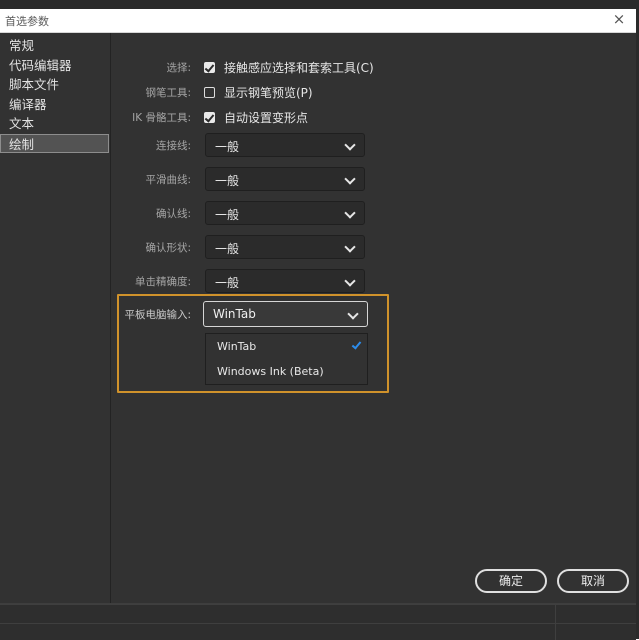  Describe the element at coordinates (55, 46) in the screenshot. I see `sidebar-item-general: 常规` at that location.